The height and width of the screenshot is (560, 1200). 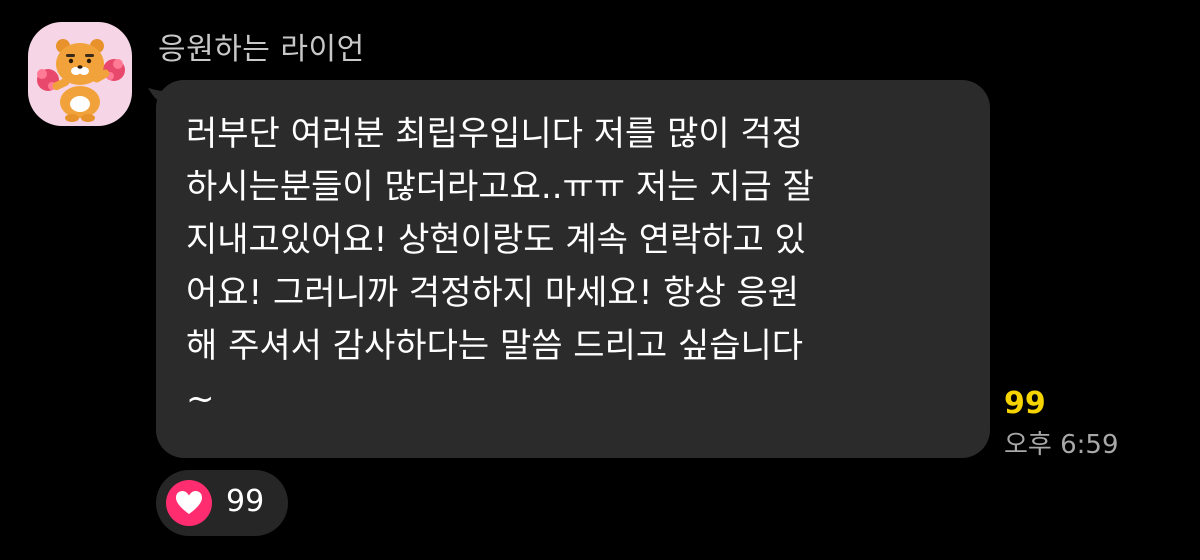 I want to click on reaction-count: 99, so click(x=245, y=501).